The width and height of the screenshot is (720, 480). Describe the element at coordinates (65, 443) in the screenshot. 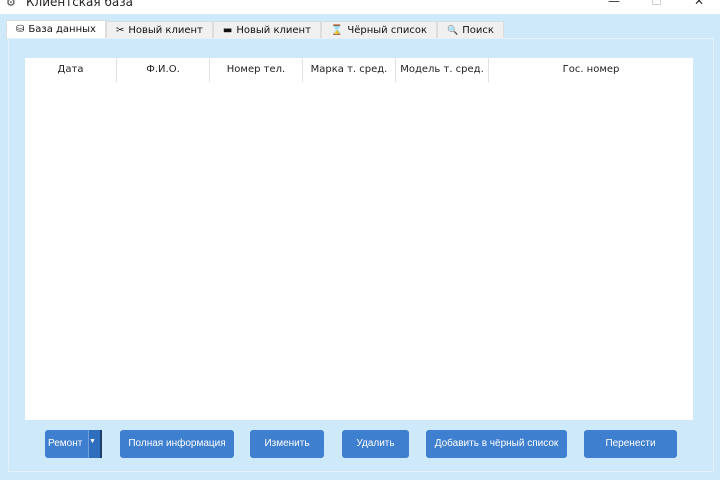

I see `repair-label: Ремонт` at that location.